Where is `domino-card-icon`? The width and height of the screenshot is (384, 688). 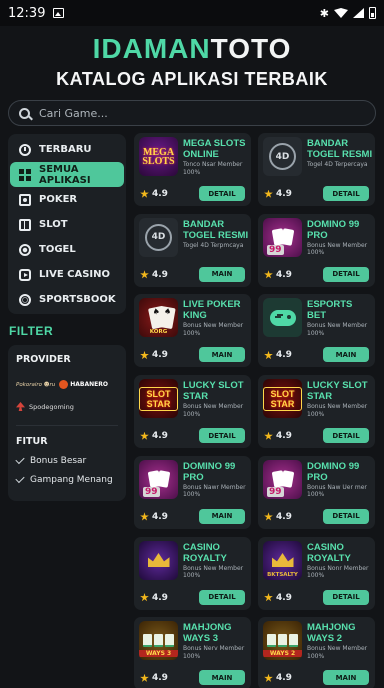 domino-card-icon is located at coordinates (163, 479).